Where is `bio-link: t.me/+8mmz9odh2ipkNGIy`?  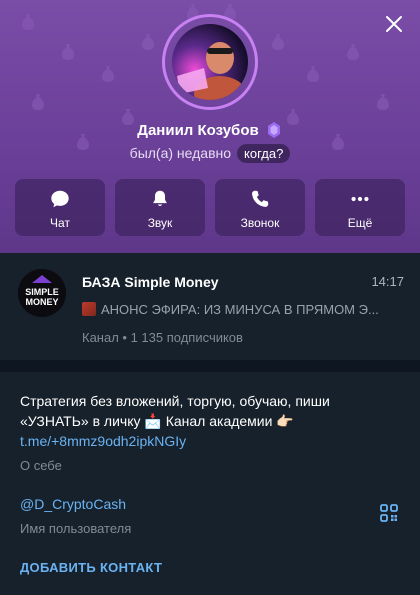
bio-link: t.me/+8mmz9odh2ipkNGIy is located at coordinates (212, 441).